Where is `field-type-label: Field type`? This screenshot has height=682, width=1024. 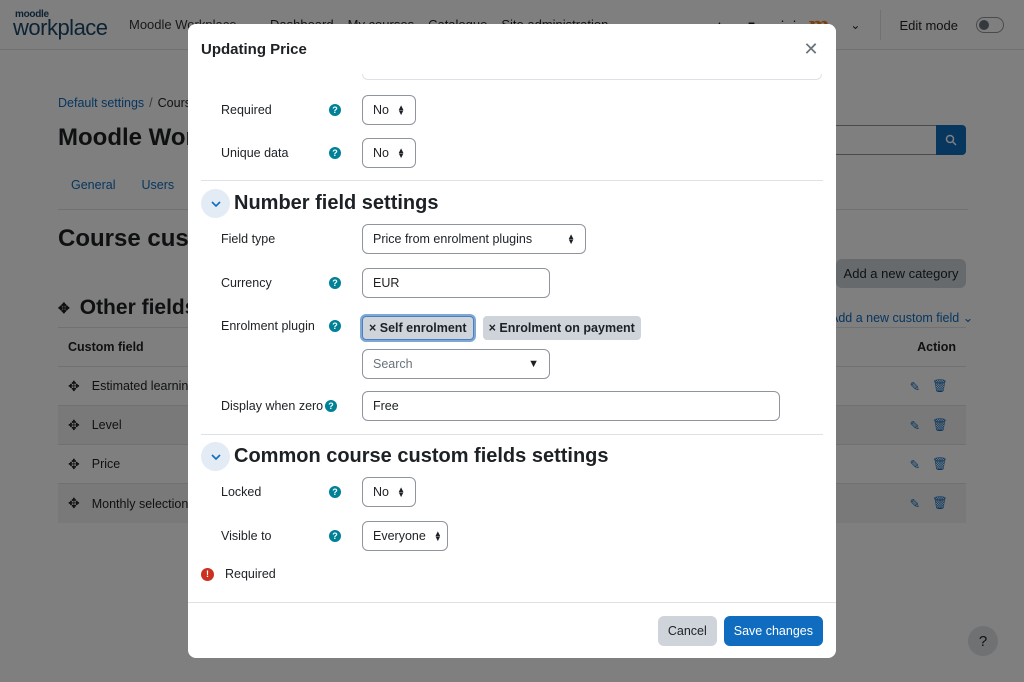
field-type-label: Field type is located at coordinates (248, 239).